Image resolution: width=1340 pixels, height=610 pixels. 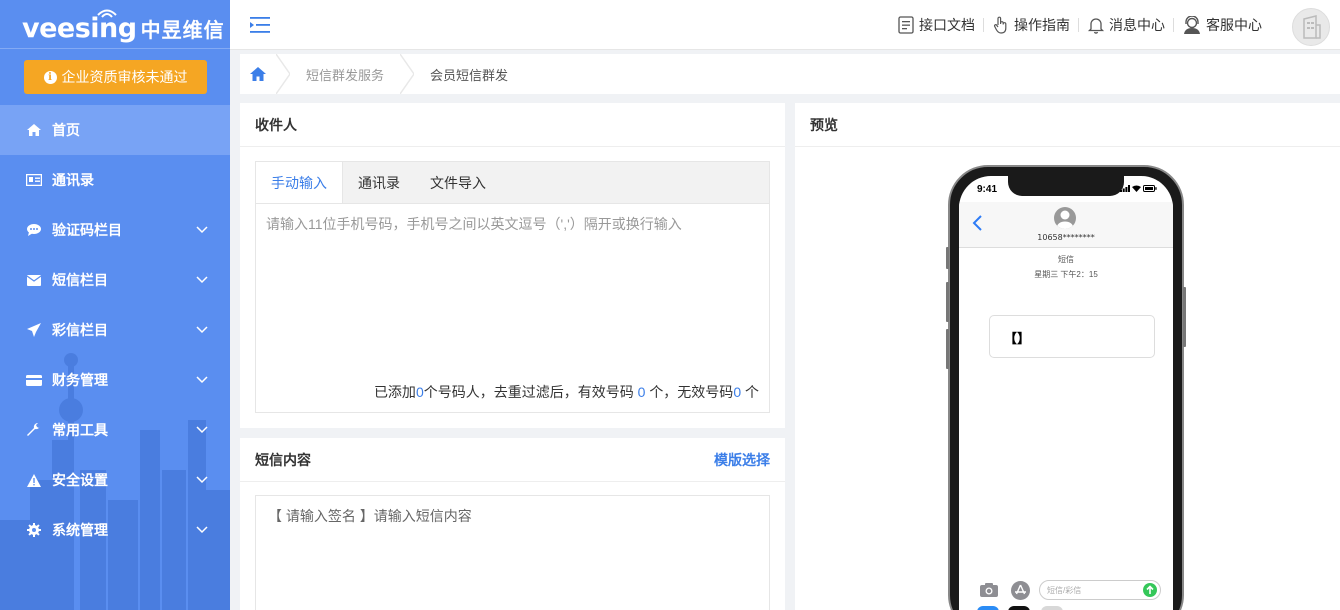 What do you see at coordinates (936, 25) in the screenshot?
I see `api-docs-link: 接口文档` at bounding box center [936, 25].